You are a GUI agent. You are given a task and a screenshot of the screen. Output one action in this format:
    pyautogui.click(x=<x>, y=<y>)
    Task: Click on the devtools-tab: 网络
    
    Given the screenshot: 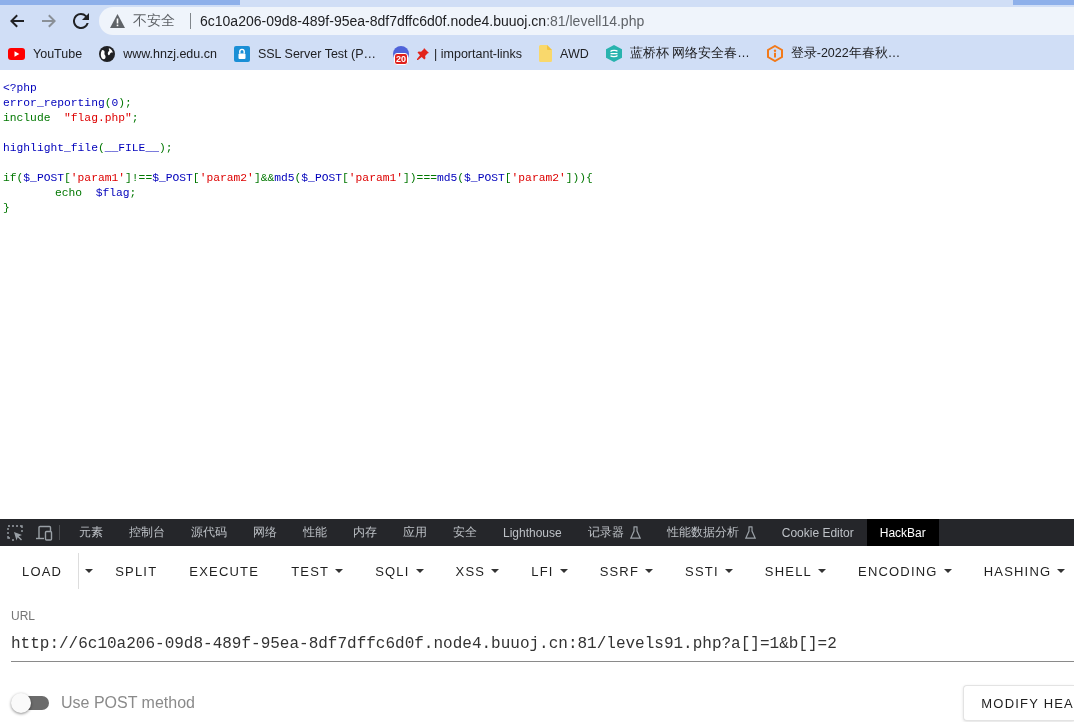 What is the action you would take?
    pyautogui.click(x=265, y=532)
    